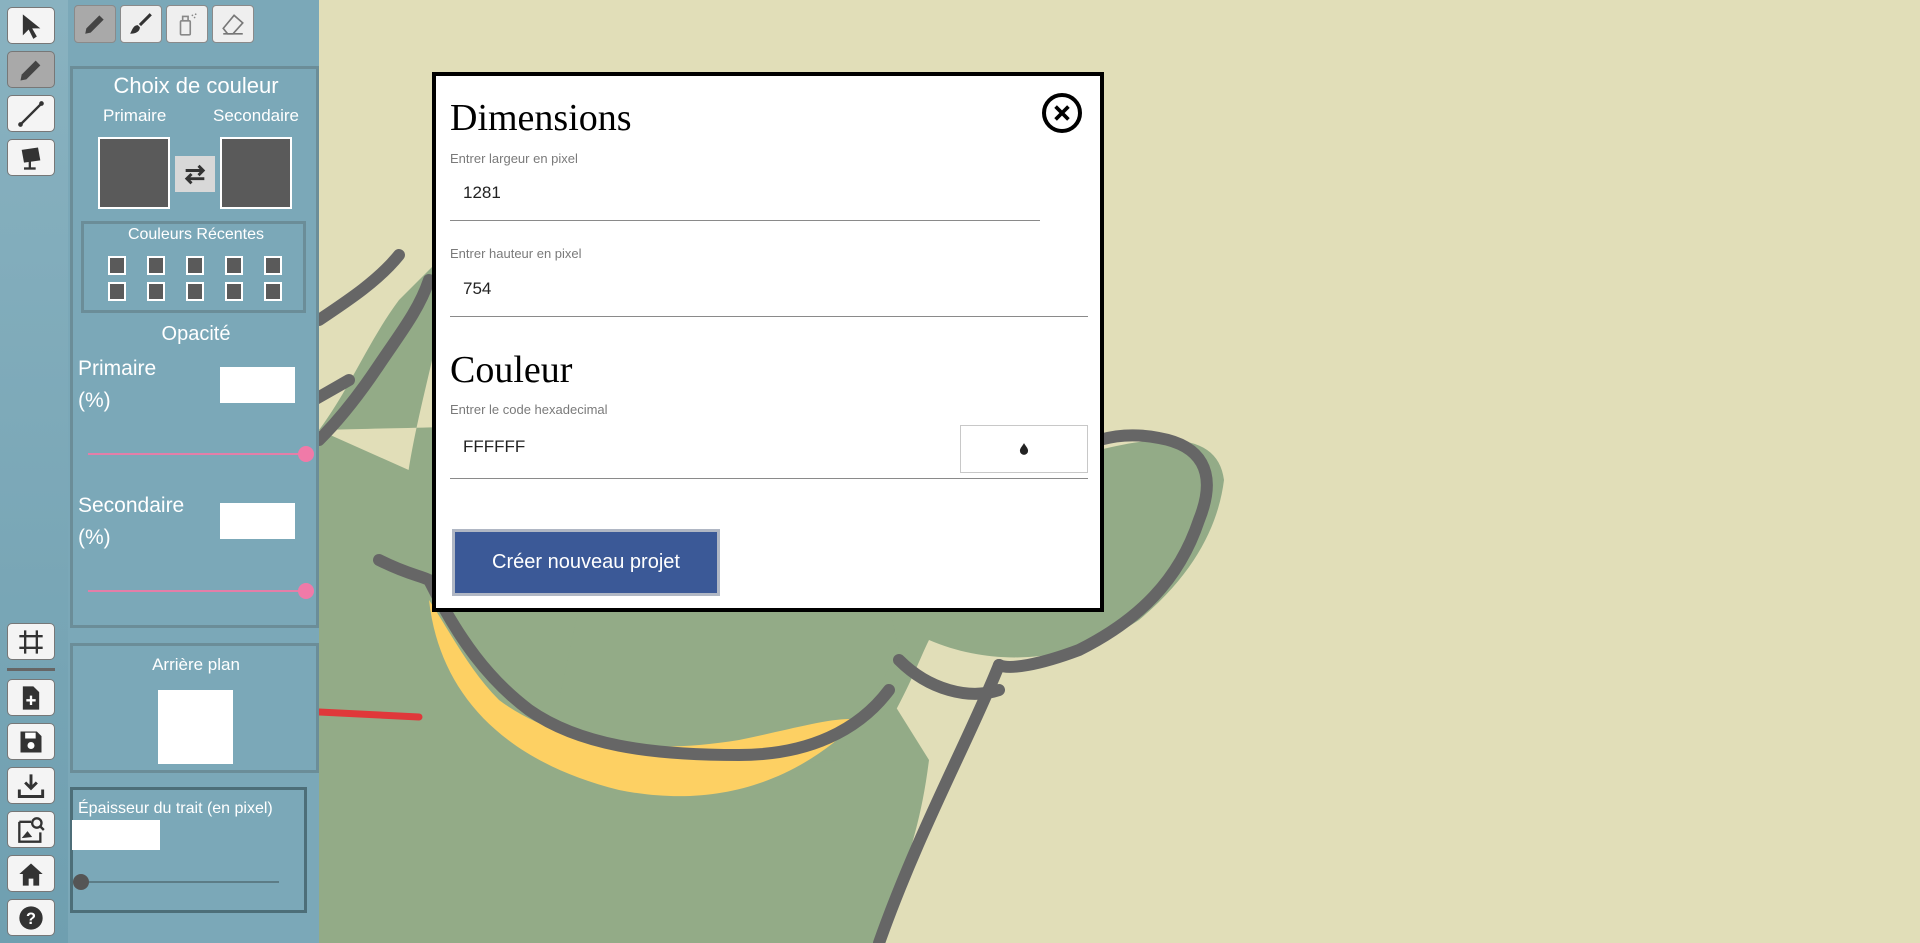 The width and height of the screenshot is (1920, 943). What do you see at coordinates (769, 316) in the screenshot?
I see `height-underline` at bounding box center [769, 316].